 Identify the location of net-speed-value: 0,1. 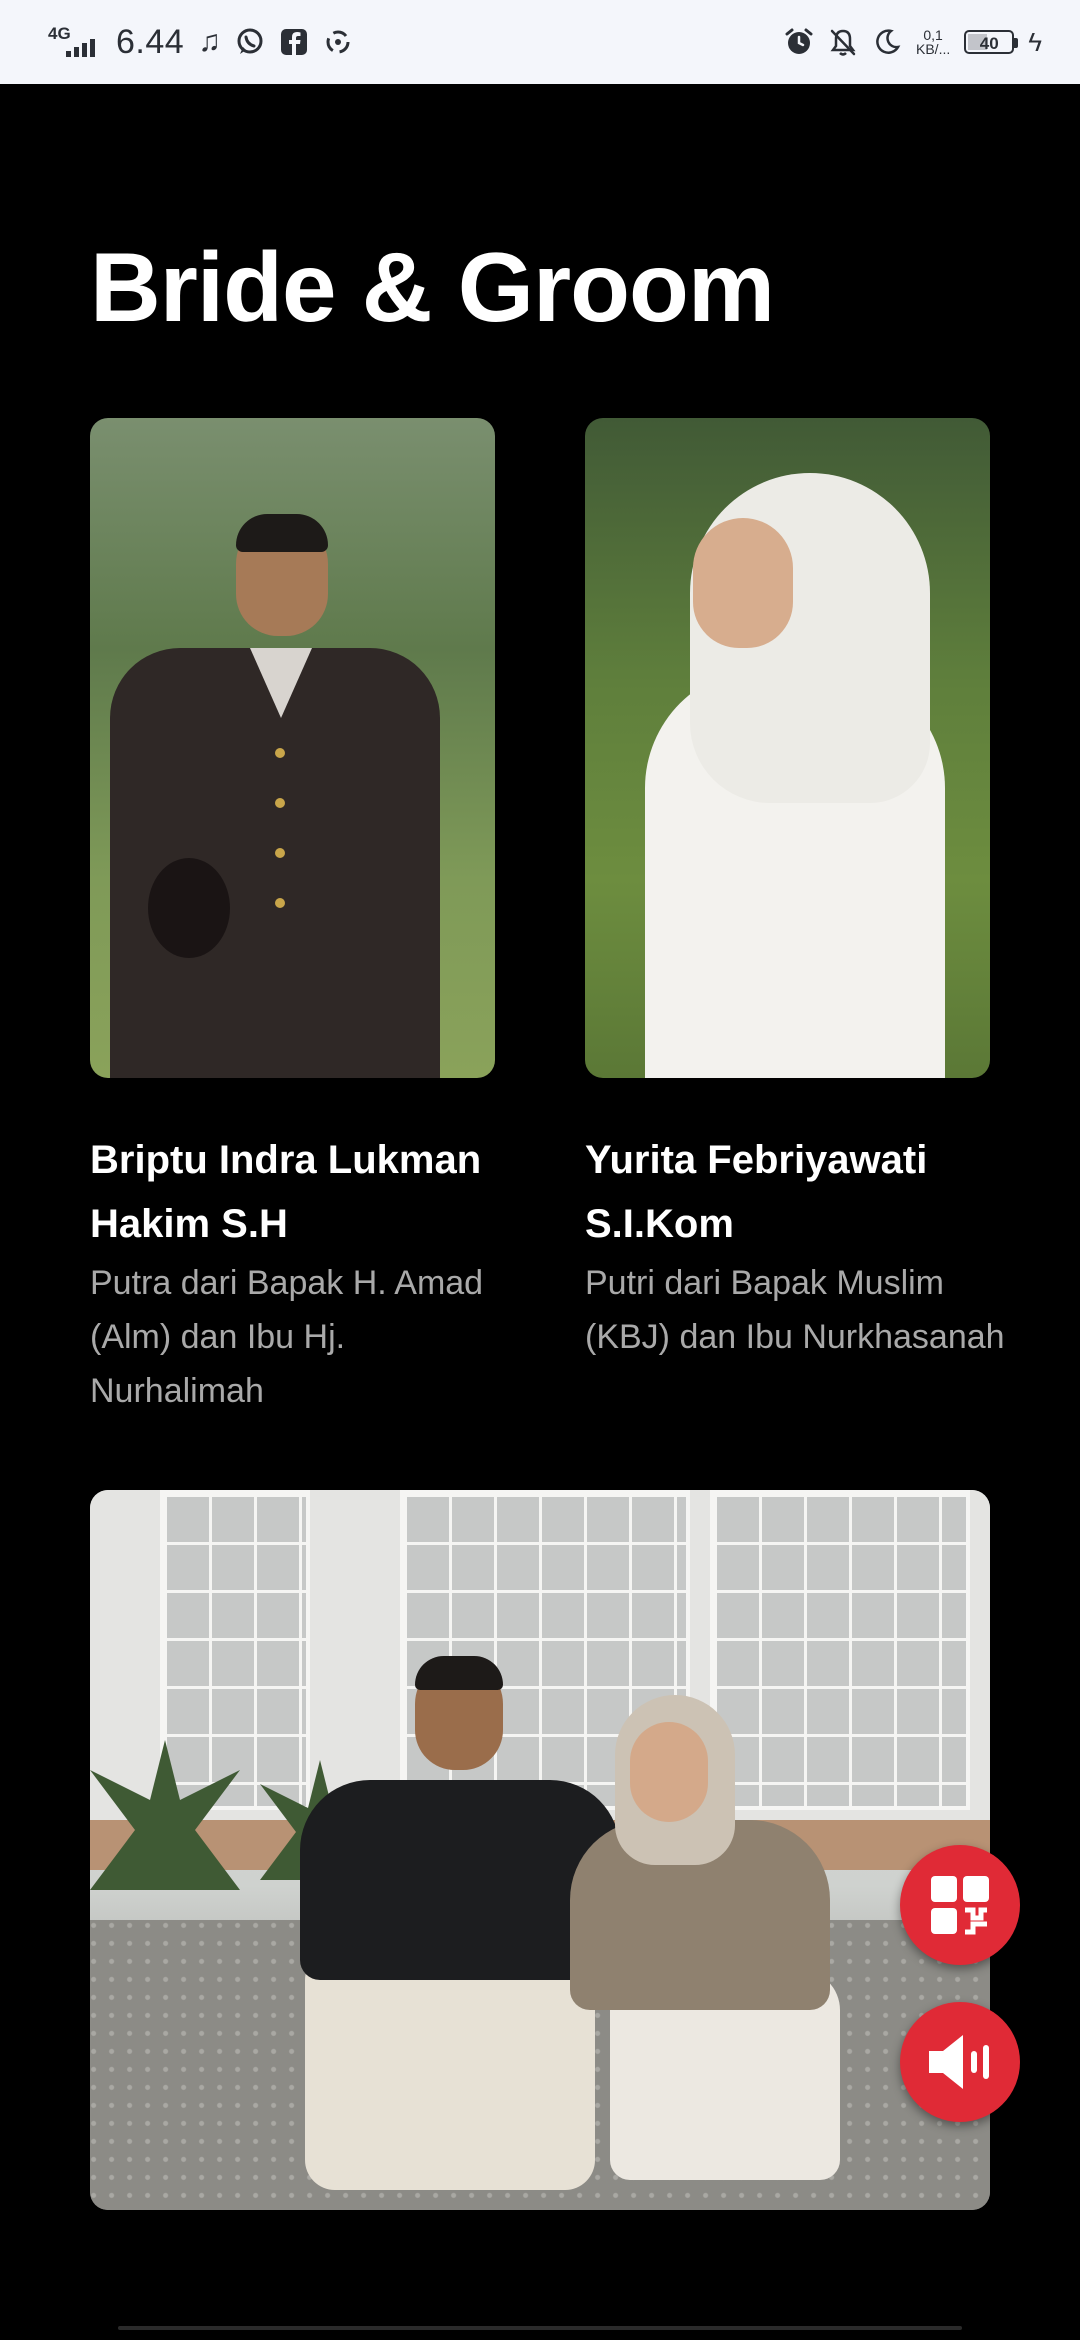
(933, 35).